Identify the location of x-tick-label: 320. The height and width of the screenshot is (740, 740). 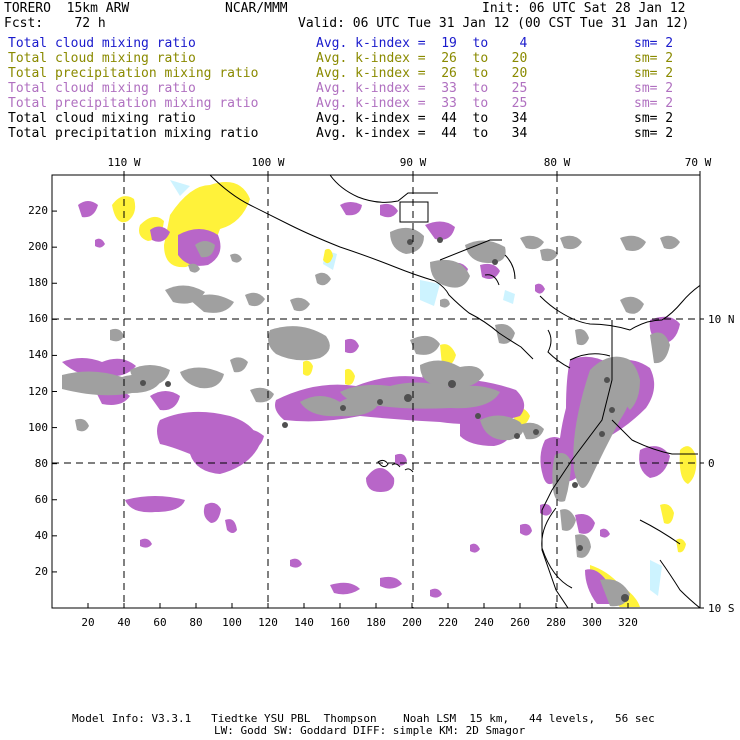
(628, 622).